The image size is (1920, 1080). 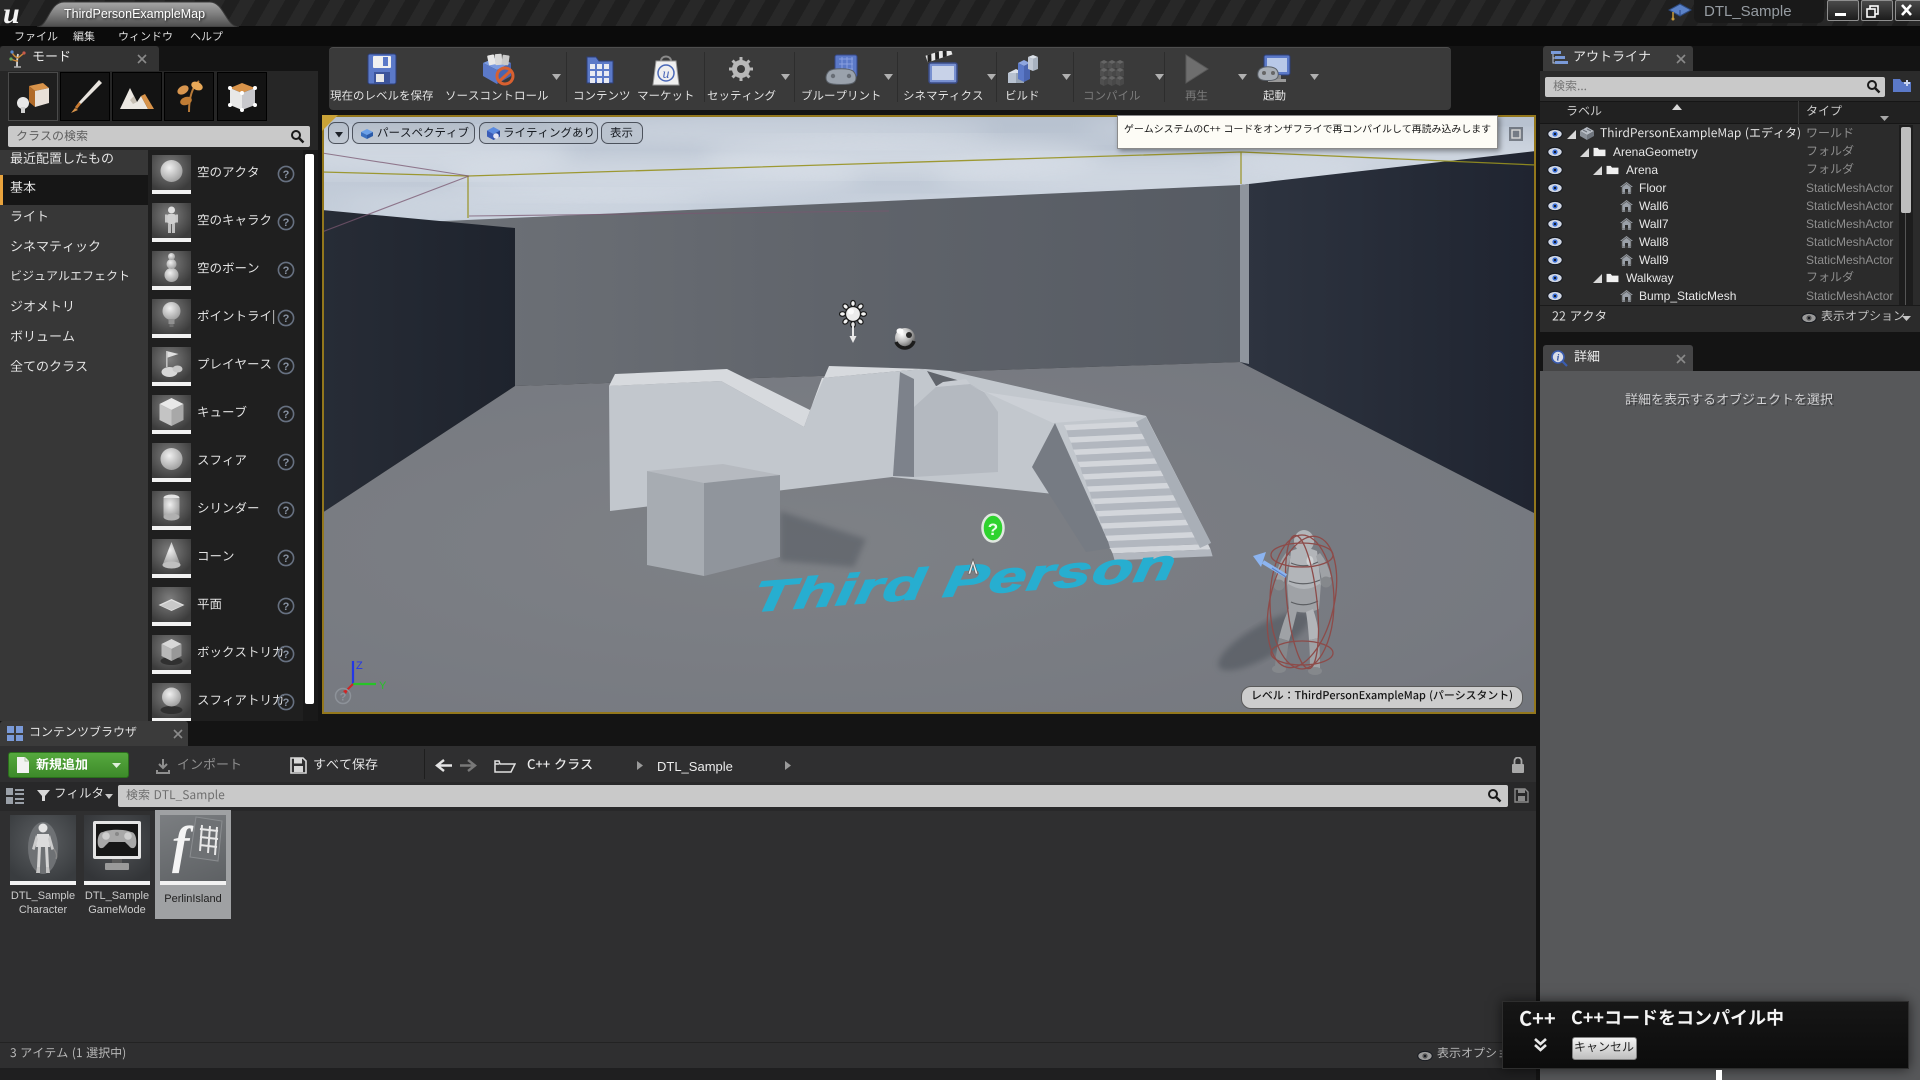 I want to click on svg-text: Y, so click(x=383, y=686).